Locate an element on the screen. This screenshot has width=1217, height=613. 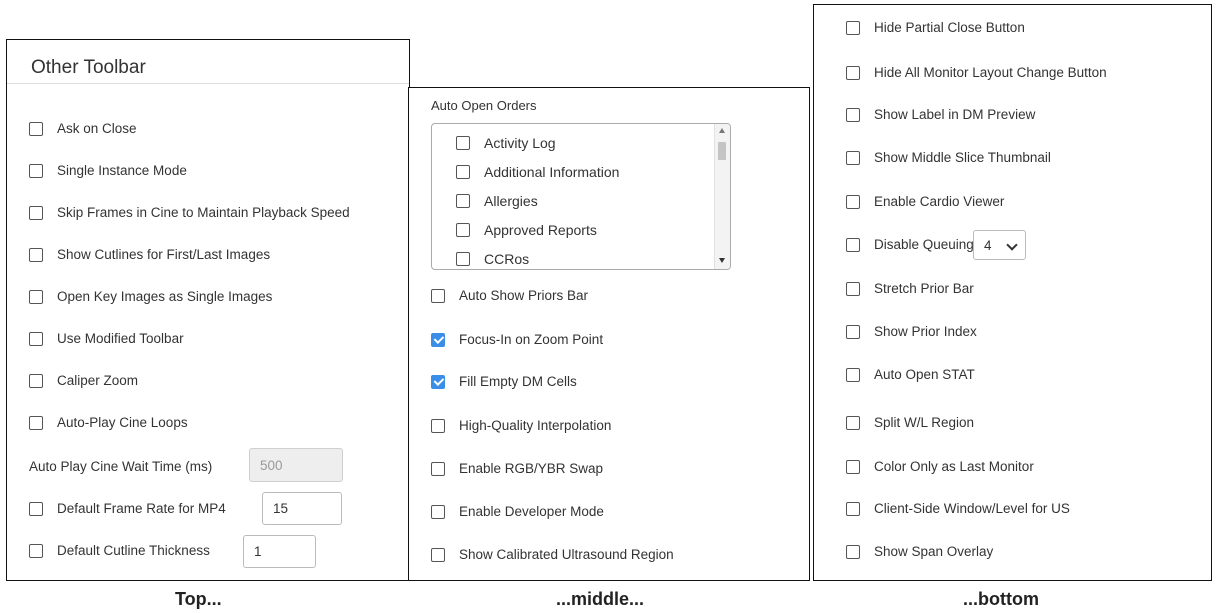
modified-toolbar-checkbox: Use Modified Toolbar is located at coordinates (106, 338).